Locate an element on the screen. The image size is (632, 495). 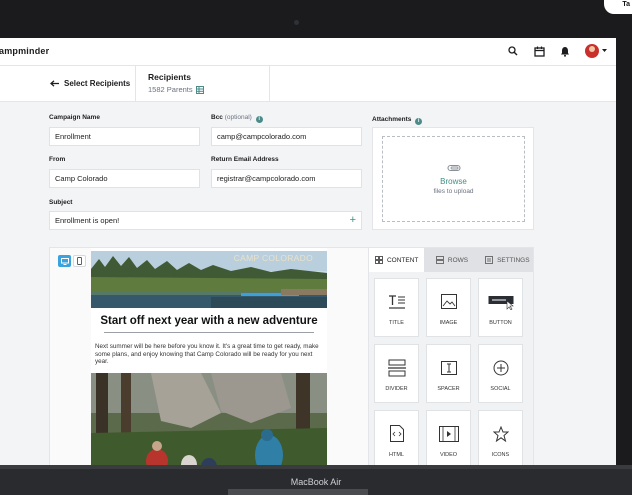
select-recipients-label: Select Recipients is located at coordinates (97, 83).